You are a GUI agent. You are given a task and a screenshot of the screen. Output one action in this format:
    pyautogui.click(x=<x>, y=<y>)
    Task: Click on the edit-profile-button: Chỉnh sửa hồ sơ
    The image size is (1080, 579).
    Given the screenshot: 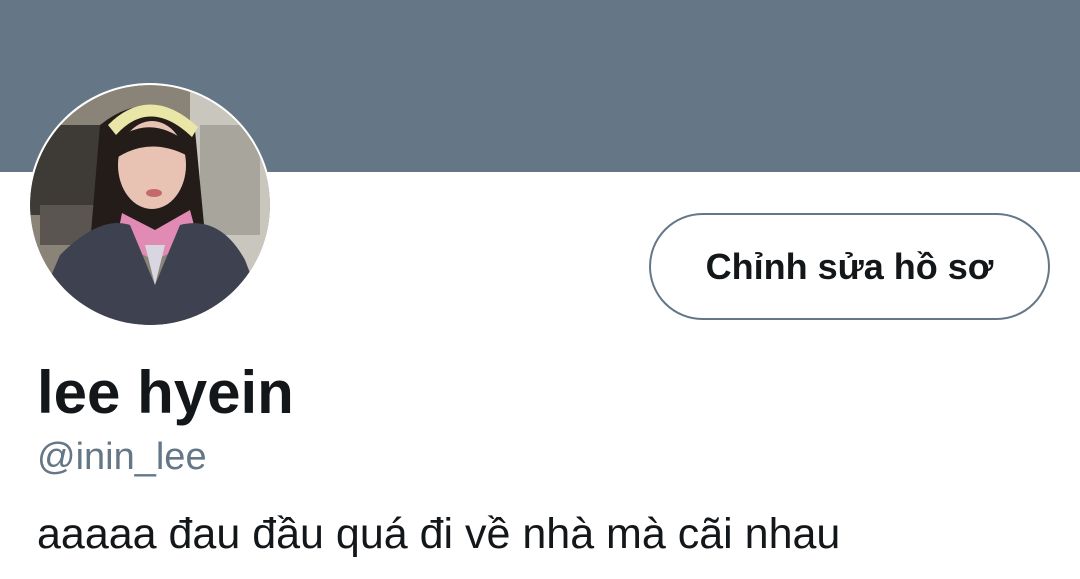 What is the action you would take?
    pyautogui.click(x=849, y=266)
    